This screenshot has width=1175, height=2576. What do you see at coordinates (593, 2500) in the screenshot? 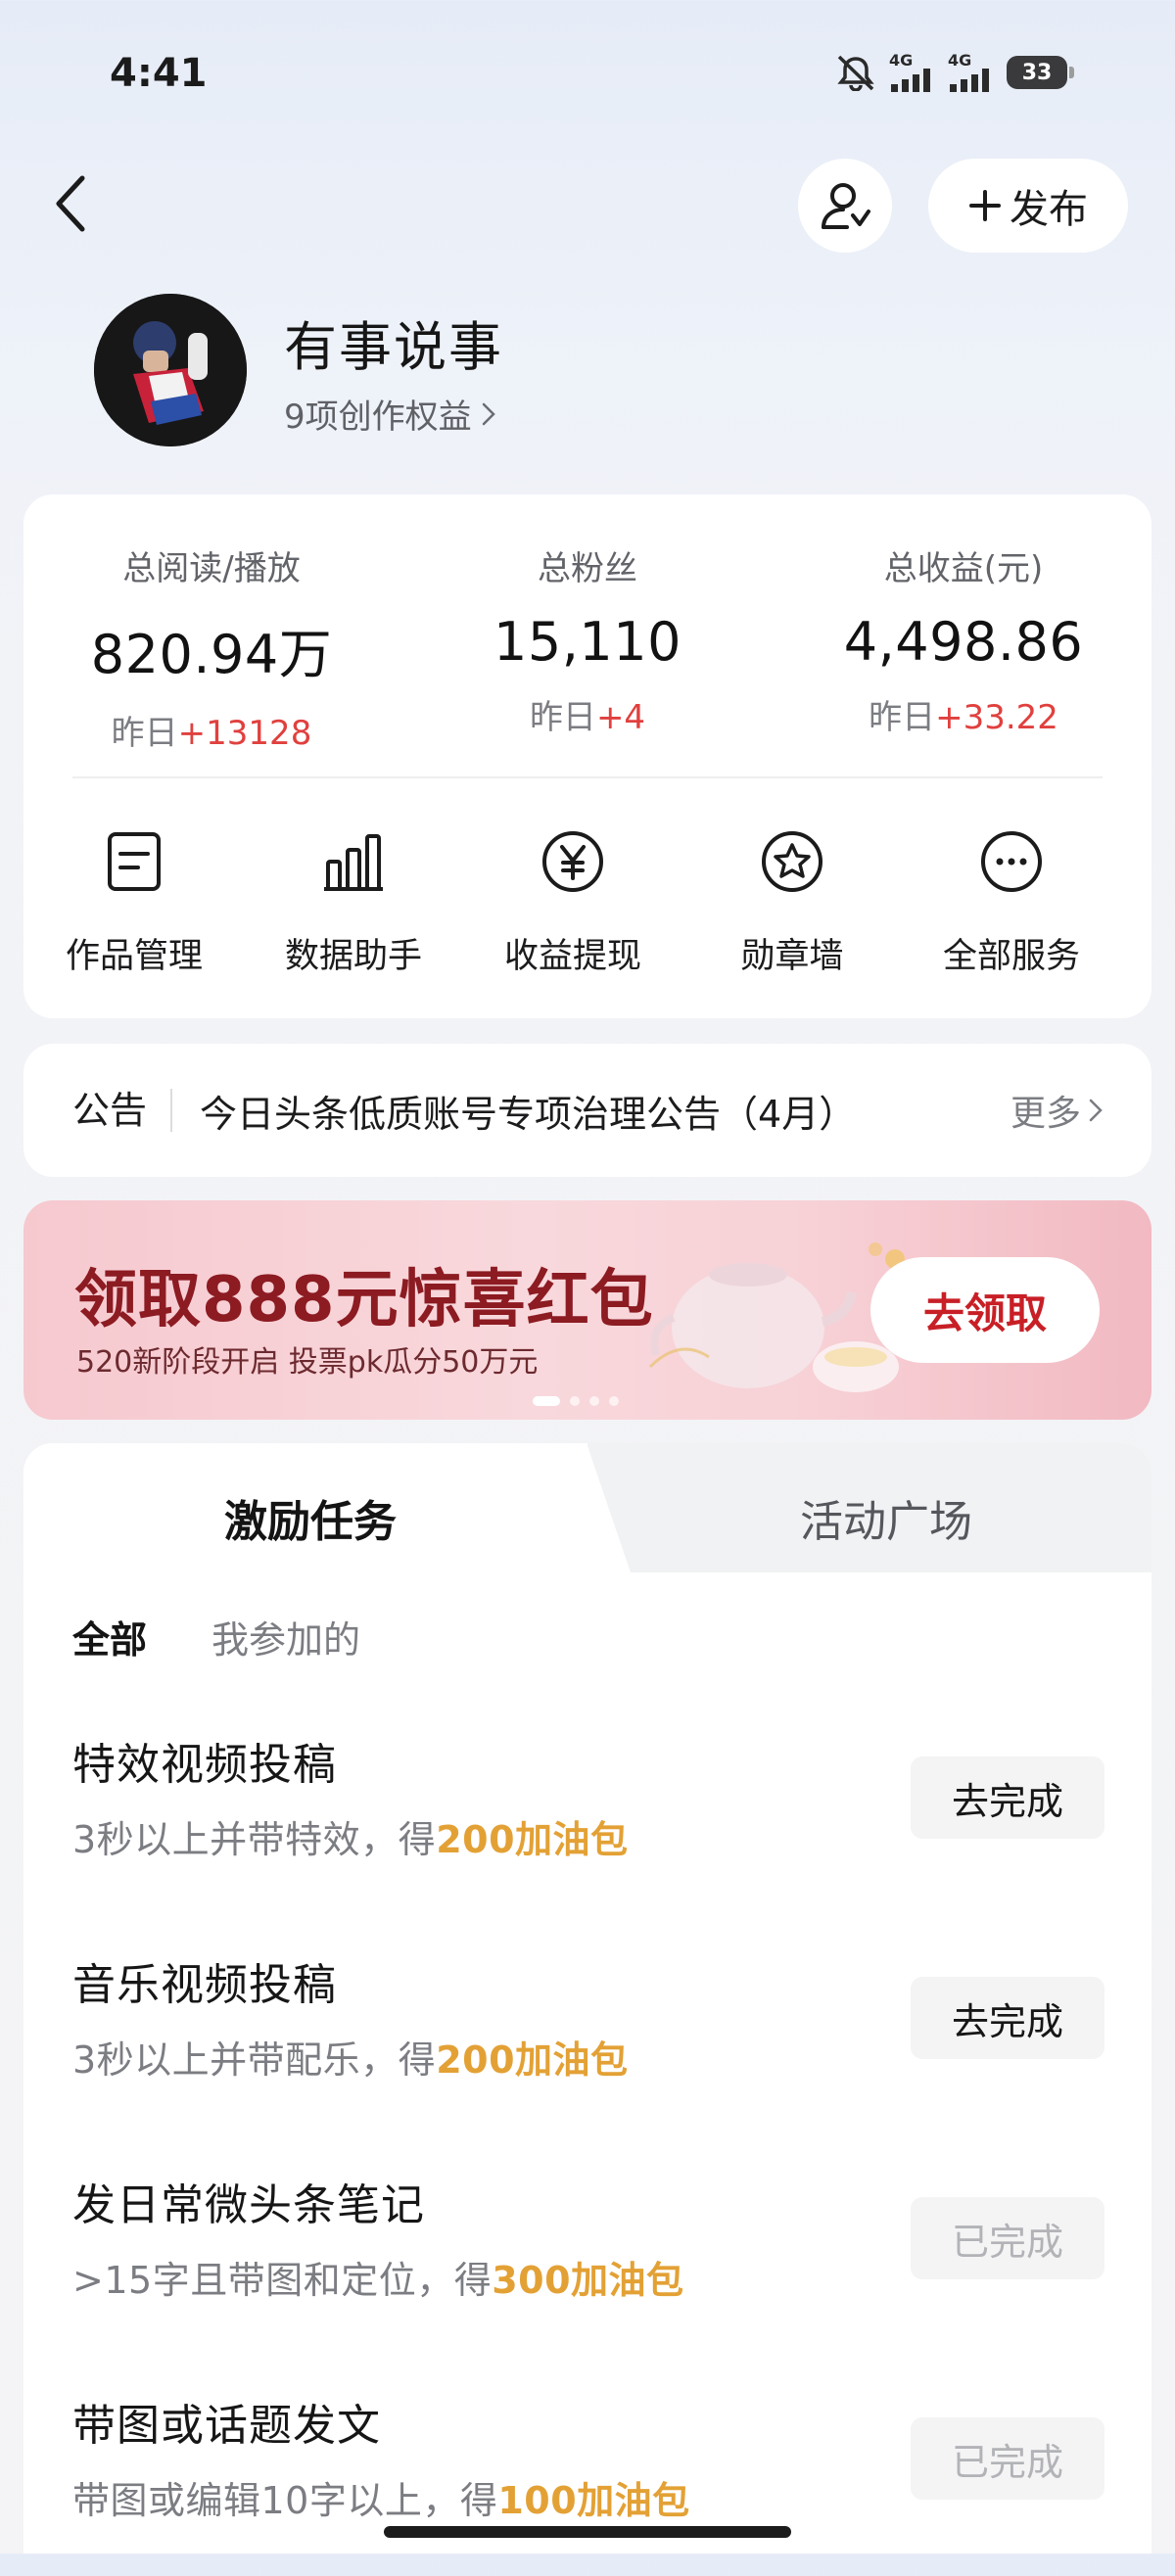
I see `task-reward: 100加油包` at bounding box center [593, 2500].